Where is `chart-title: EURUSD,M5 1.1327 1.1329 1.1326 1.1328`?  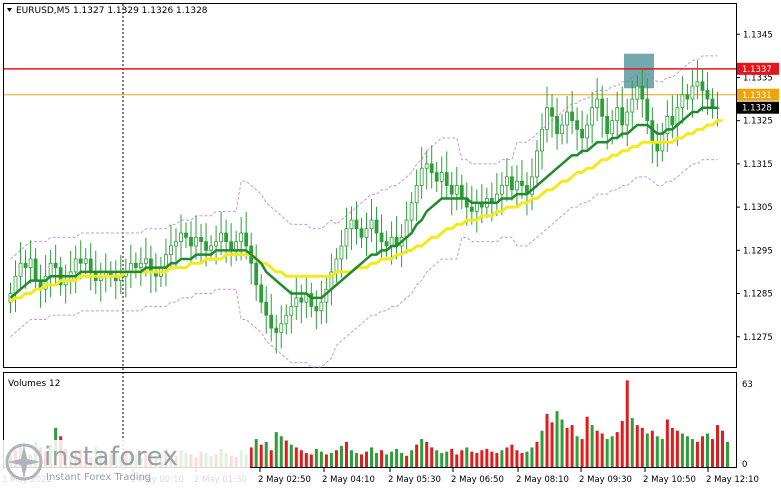 chart-title: EURUSD,M5 1.1327 1.1329 1.1326 1.1328 is located at coordinates (112, 11).